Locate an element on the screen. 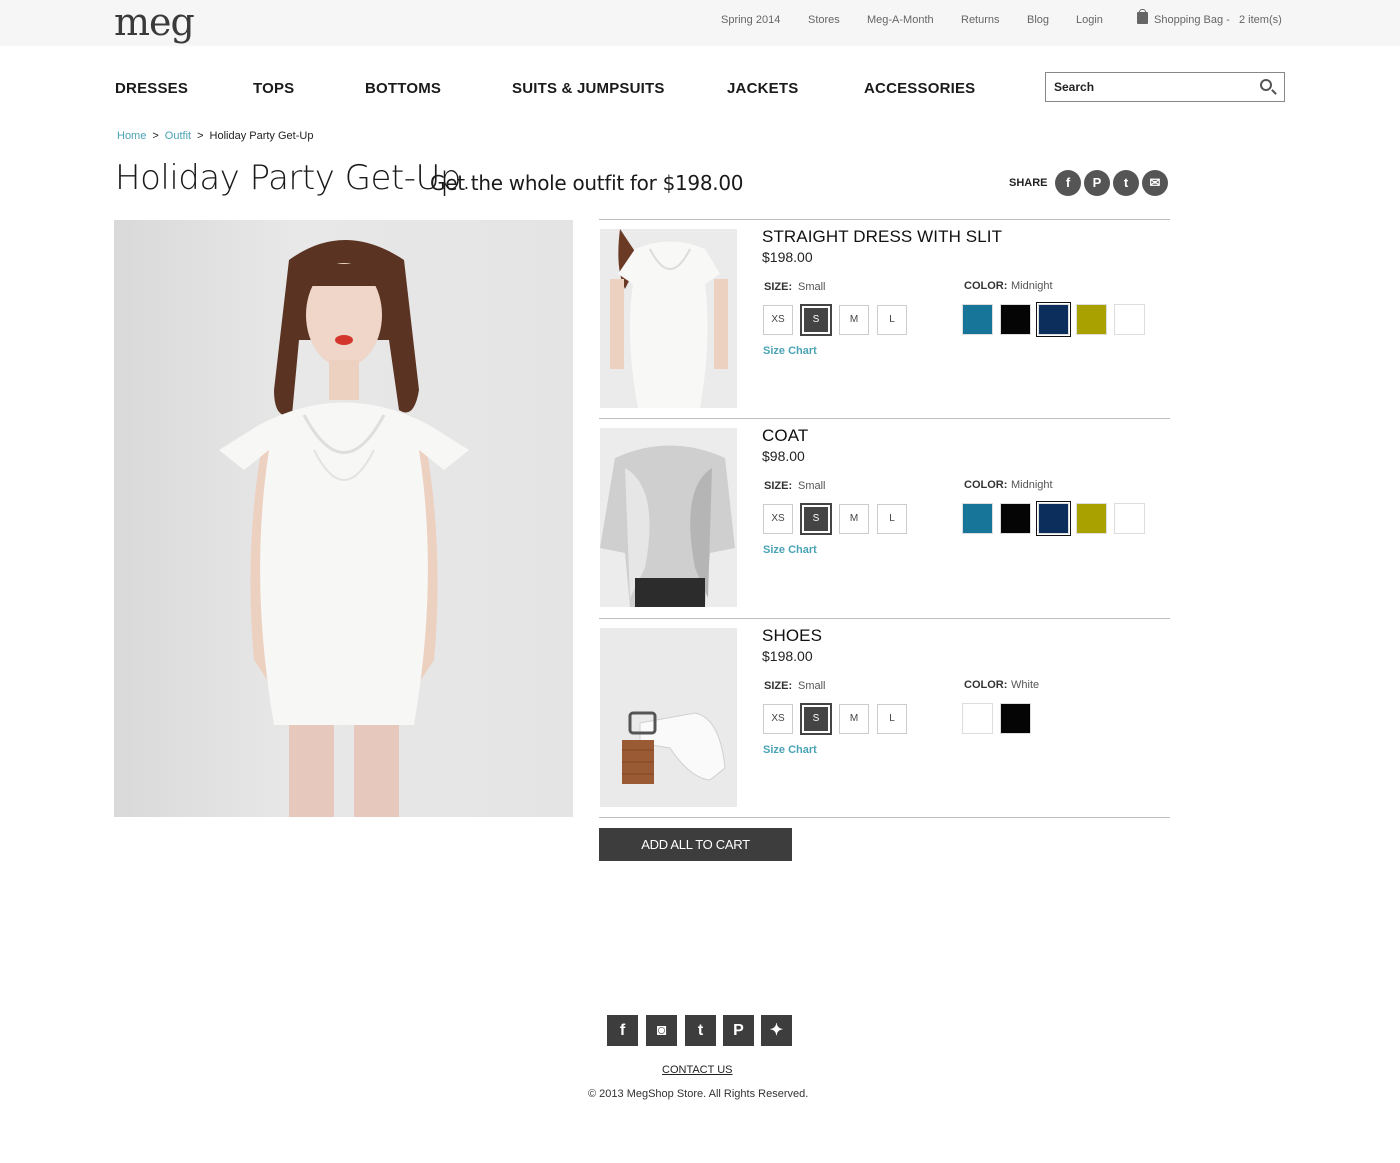 The image size is (1400, 1163). breadcrumb: Home > Outfit > Holiday Party Get-Up is located at coordinates (215, 136).